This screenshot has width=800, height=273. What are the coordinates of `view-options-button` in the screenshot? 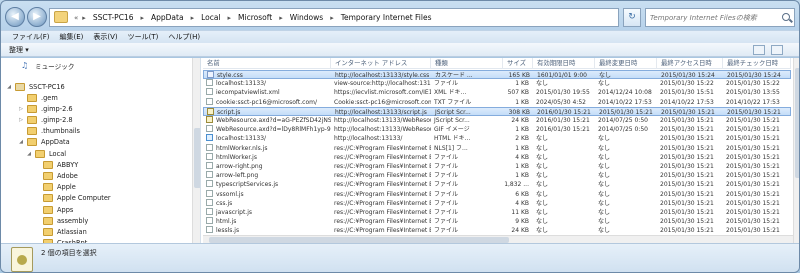 It's located at (759, 50).